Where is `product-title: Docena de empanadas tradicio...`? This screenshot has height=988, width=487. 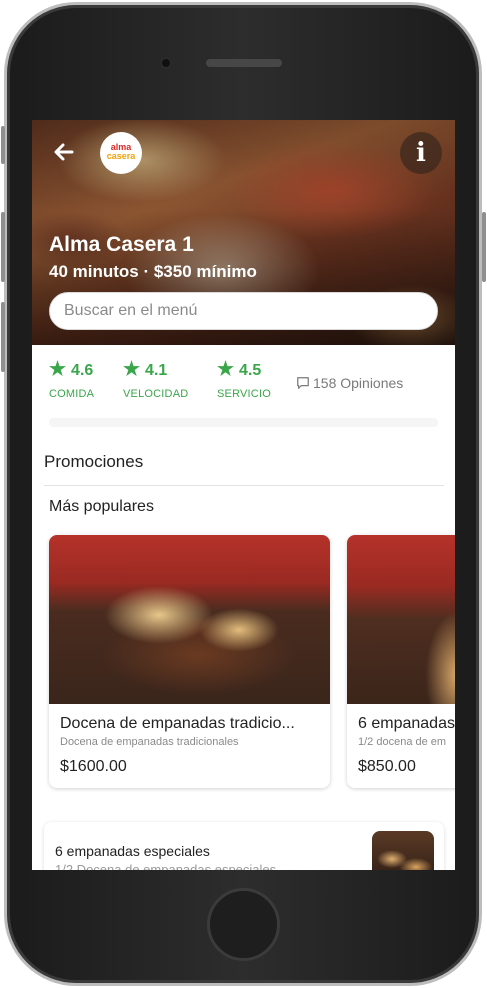
product-title: Docena de empanadas tradicio... is located at coordinates (177, 723).